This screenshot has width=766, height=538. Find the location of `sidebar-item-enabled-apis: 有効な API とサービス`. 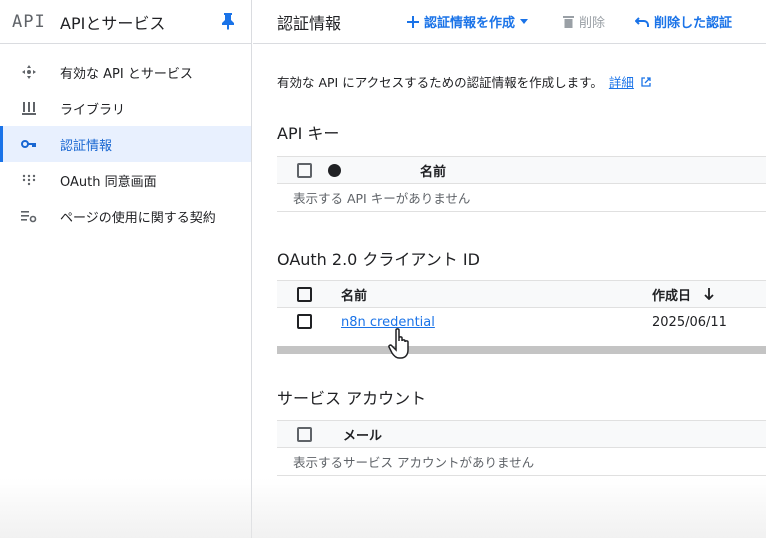

sidebar-item-enabled-apis: 有効な API とサービス is located at coordinates (125, 72).